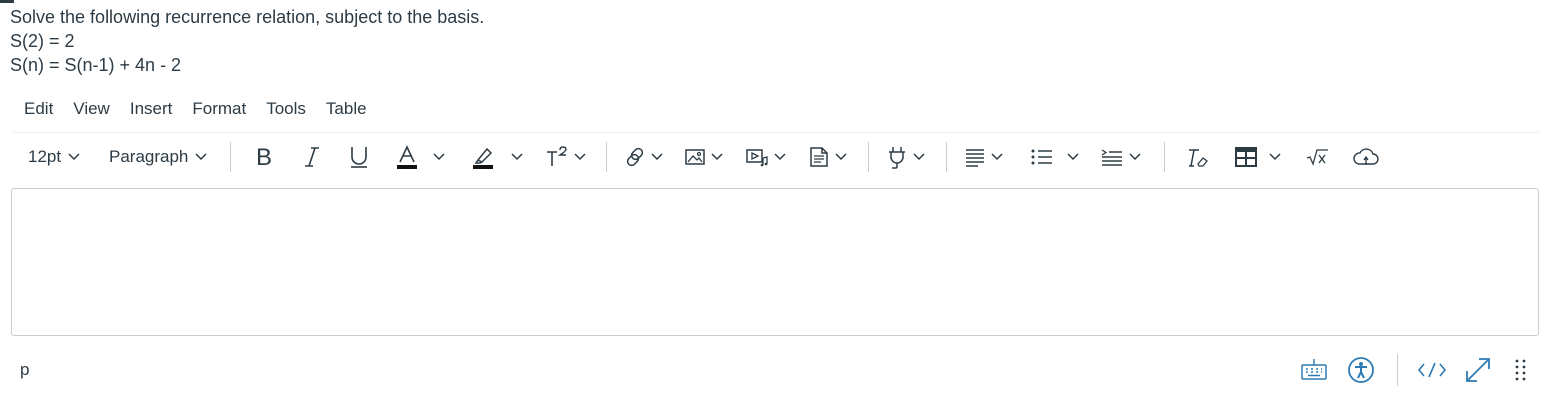 Image resolution: width=1557 pixels, height=420 pixels. What do you see at coordinates (1246, 157) in the screenshot?
I see `table-icon` at bounding box center [1246, 157].